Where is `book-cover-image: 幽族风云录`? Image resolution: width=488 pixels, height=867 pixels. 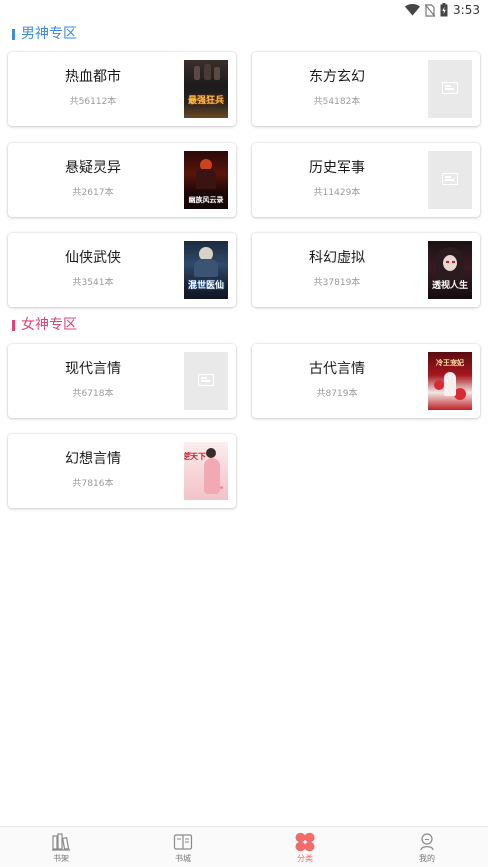
book-cover-image: 幽族风云录 is located at coordinates (206, 180).